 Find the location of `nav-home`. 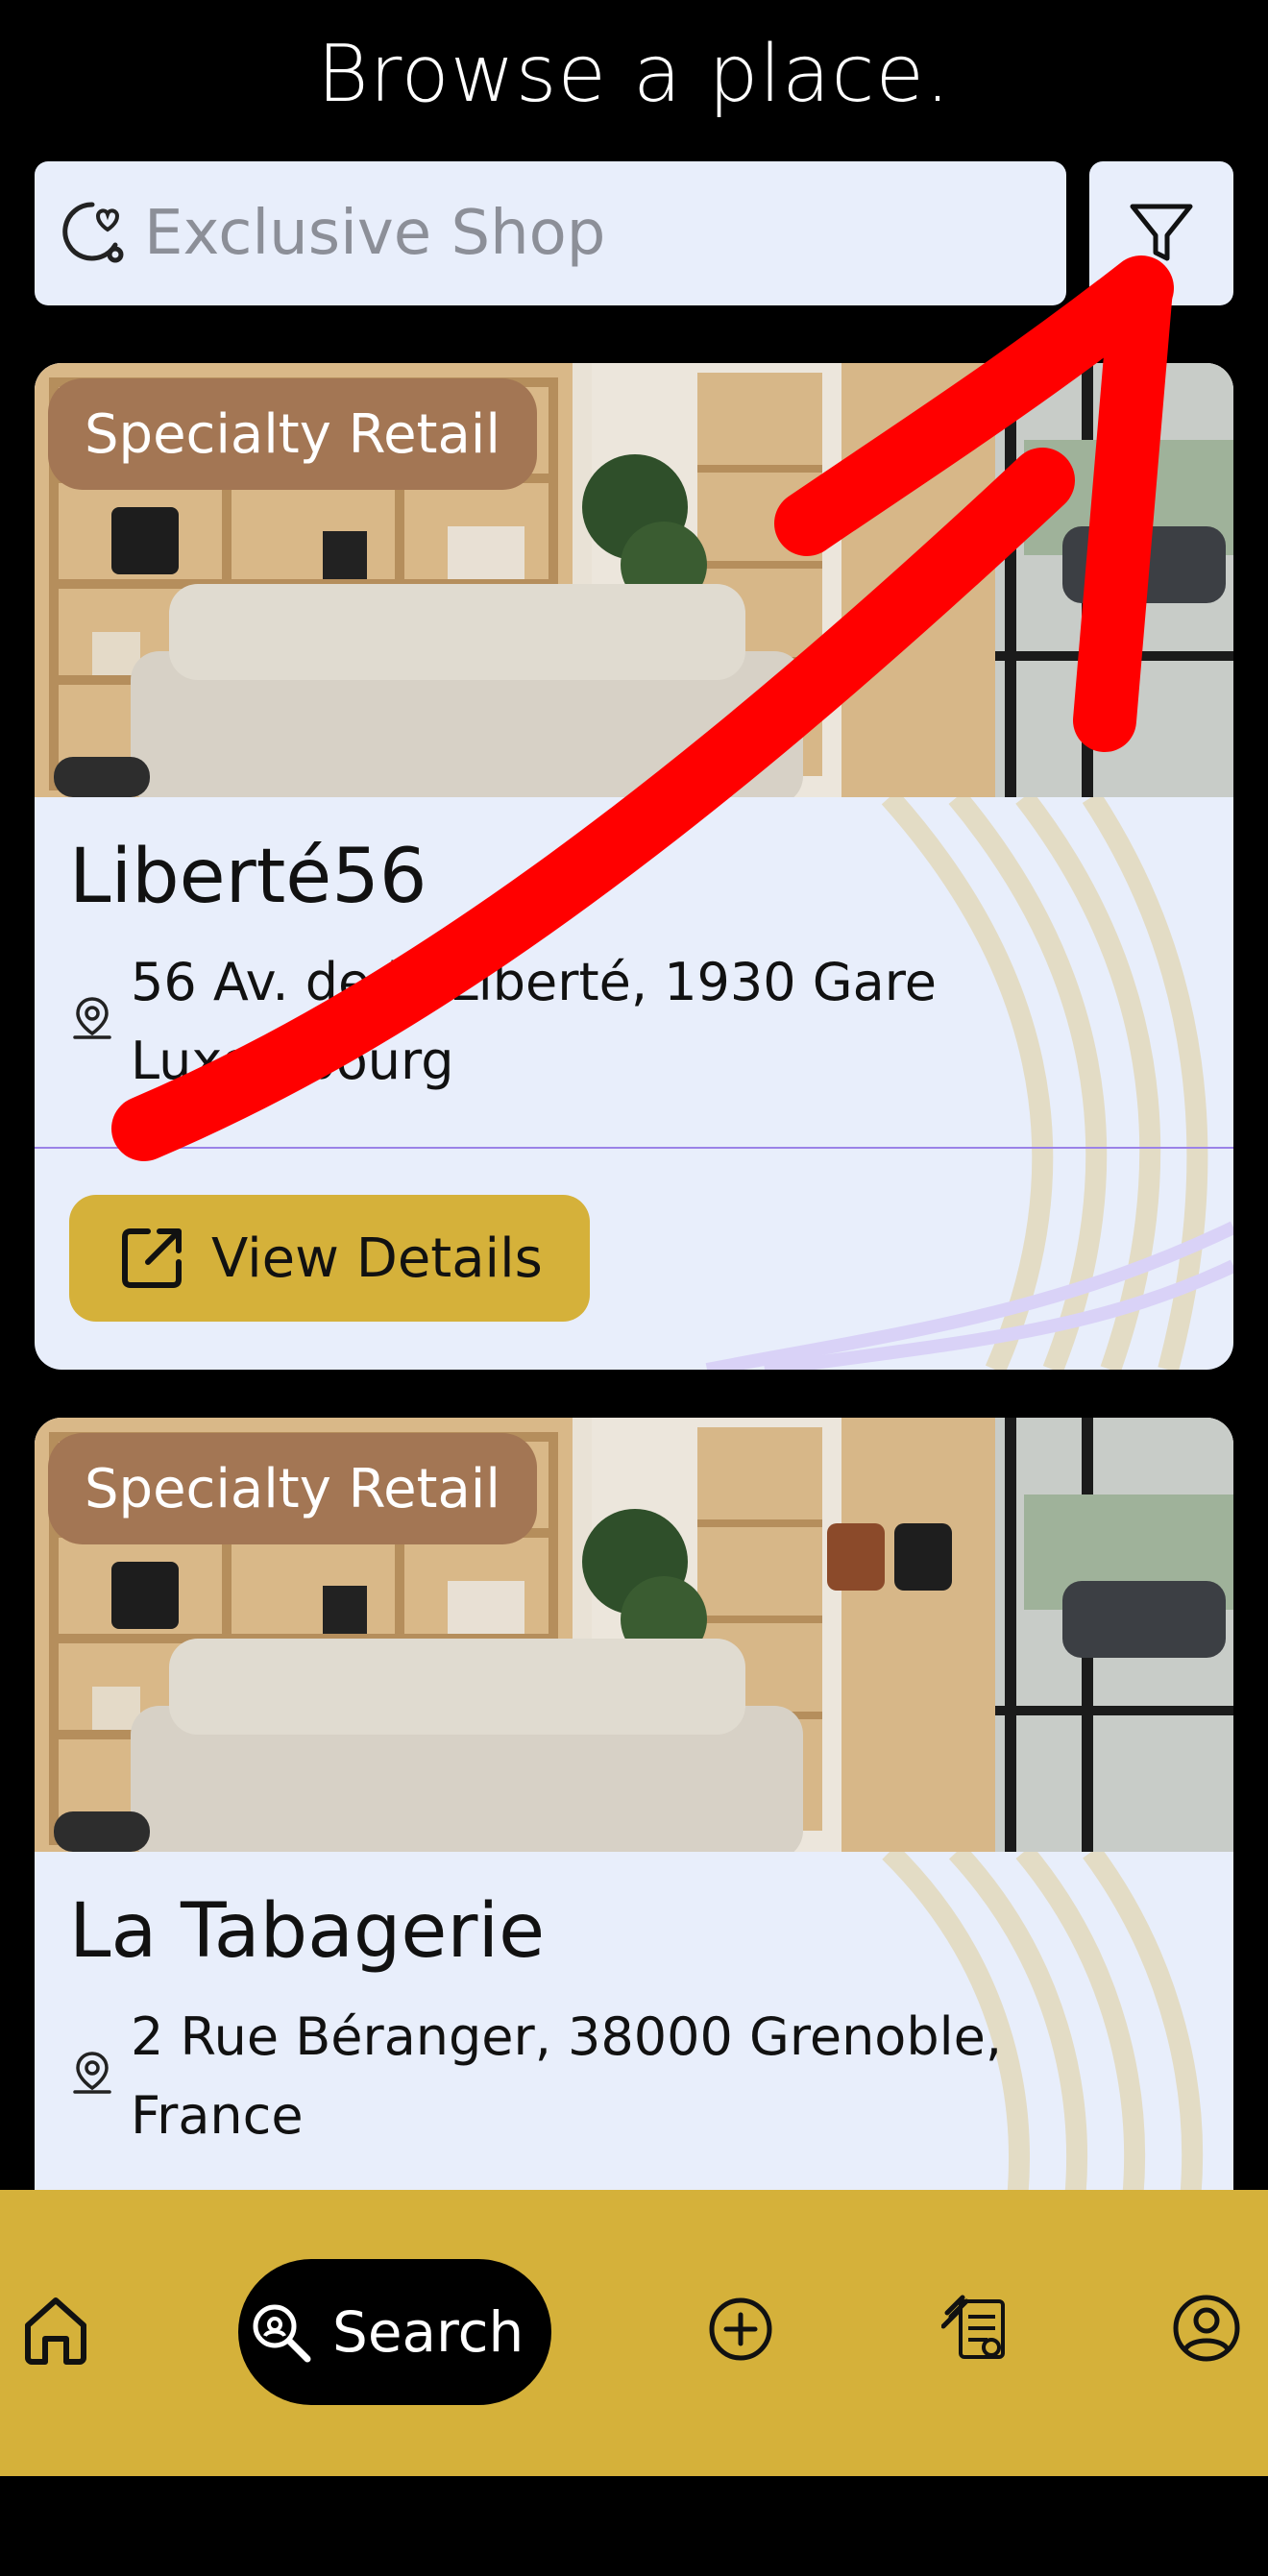

nav-home is located at coordinates (55, 2330).